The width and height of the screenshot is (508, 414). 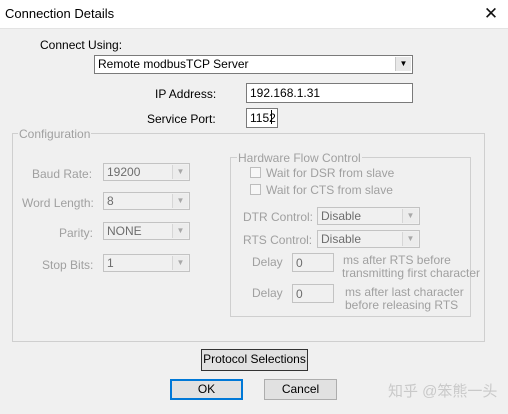 I want to click on wait-dsr-checkbox, so click(x=255, y=172).